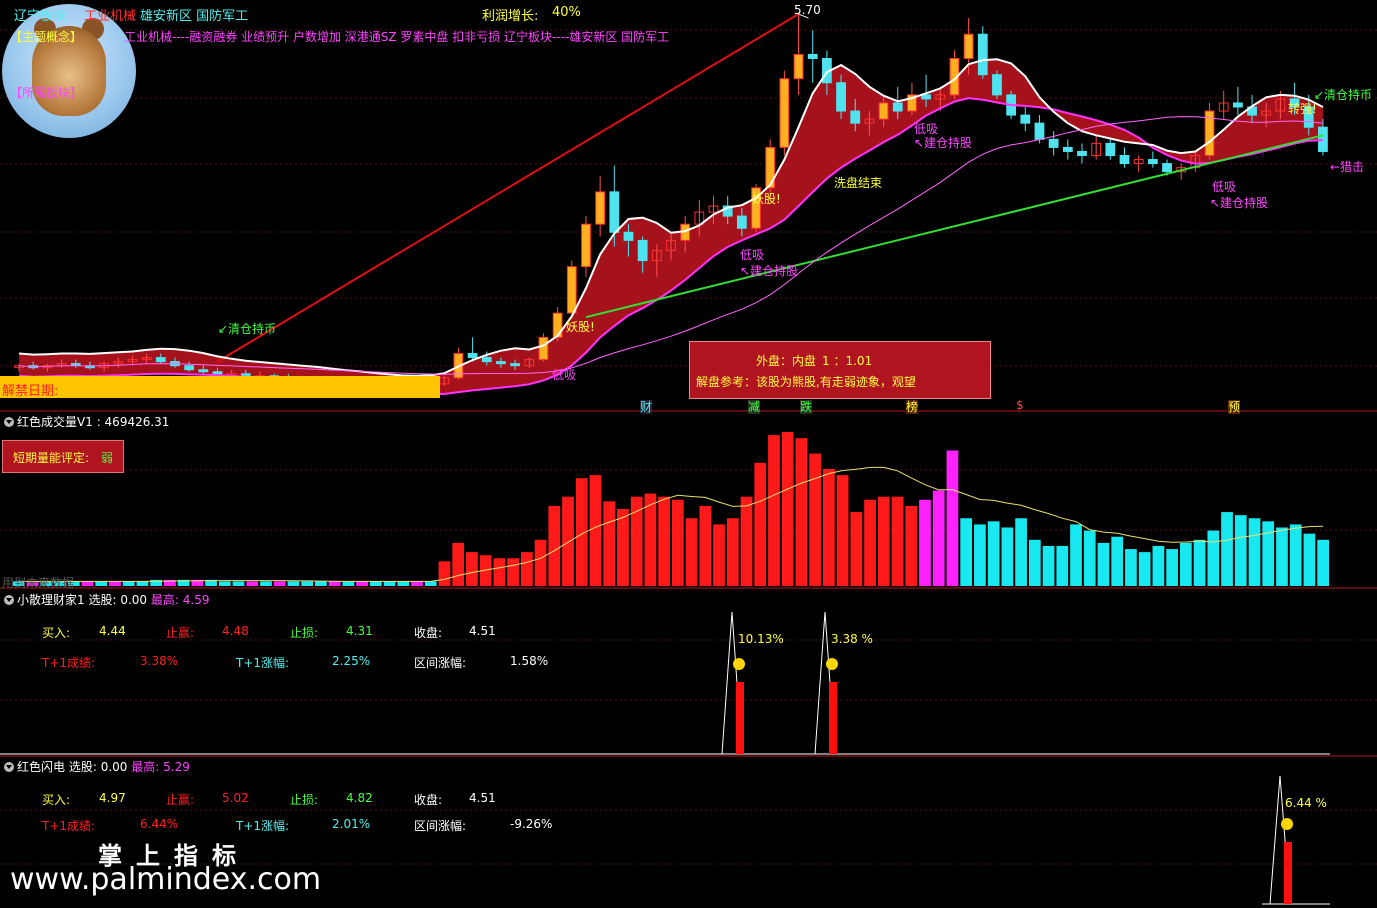 This screenshot has width=1377, height=908. What do you see at coordinates (806, 382) in the screenshot?
I see `popup-advice: 解盘参考：该股为熊股,有走弱迹象，观望` at bounding box center [806, 382].